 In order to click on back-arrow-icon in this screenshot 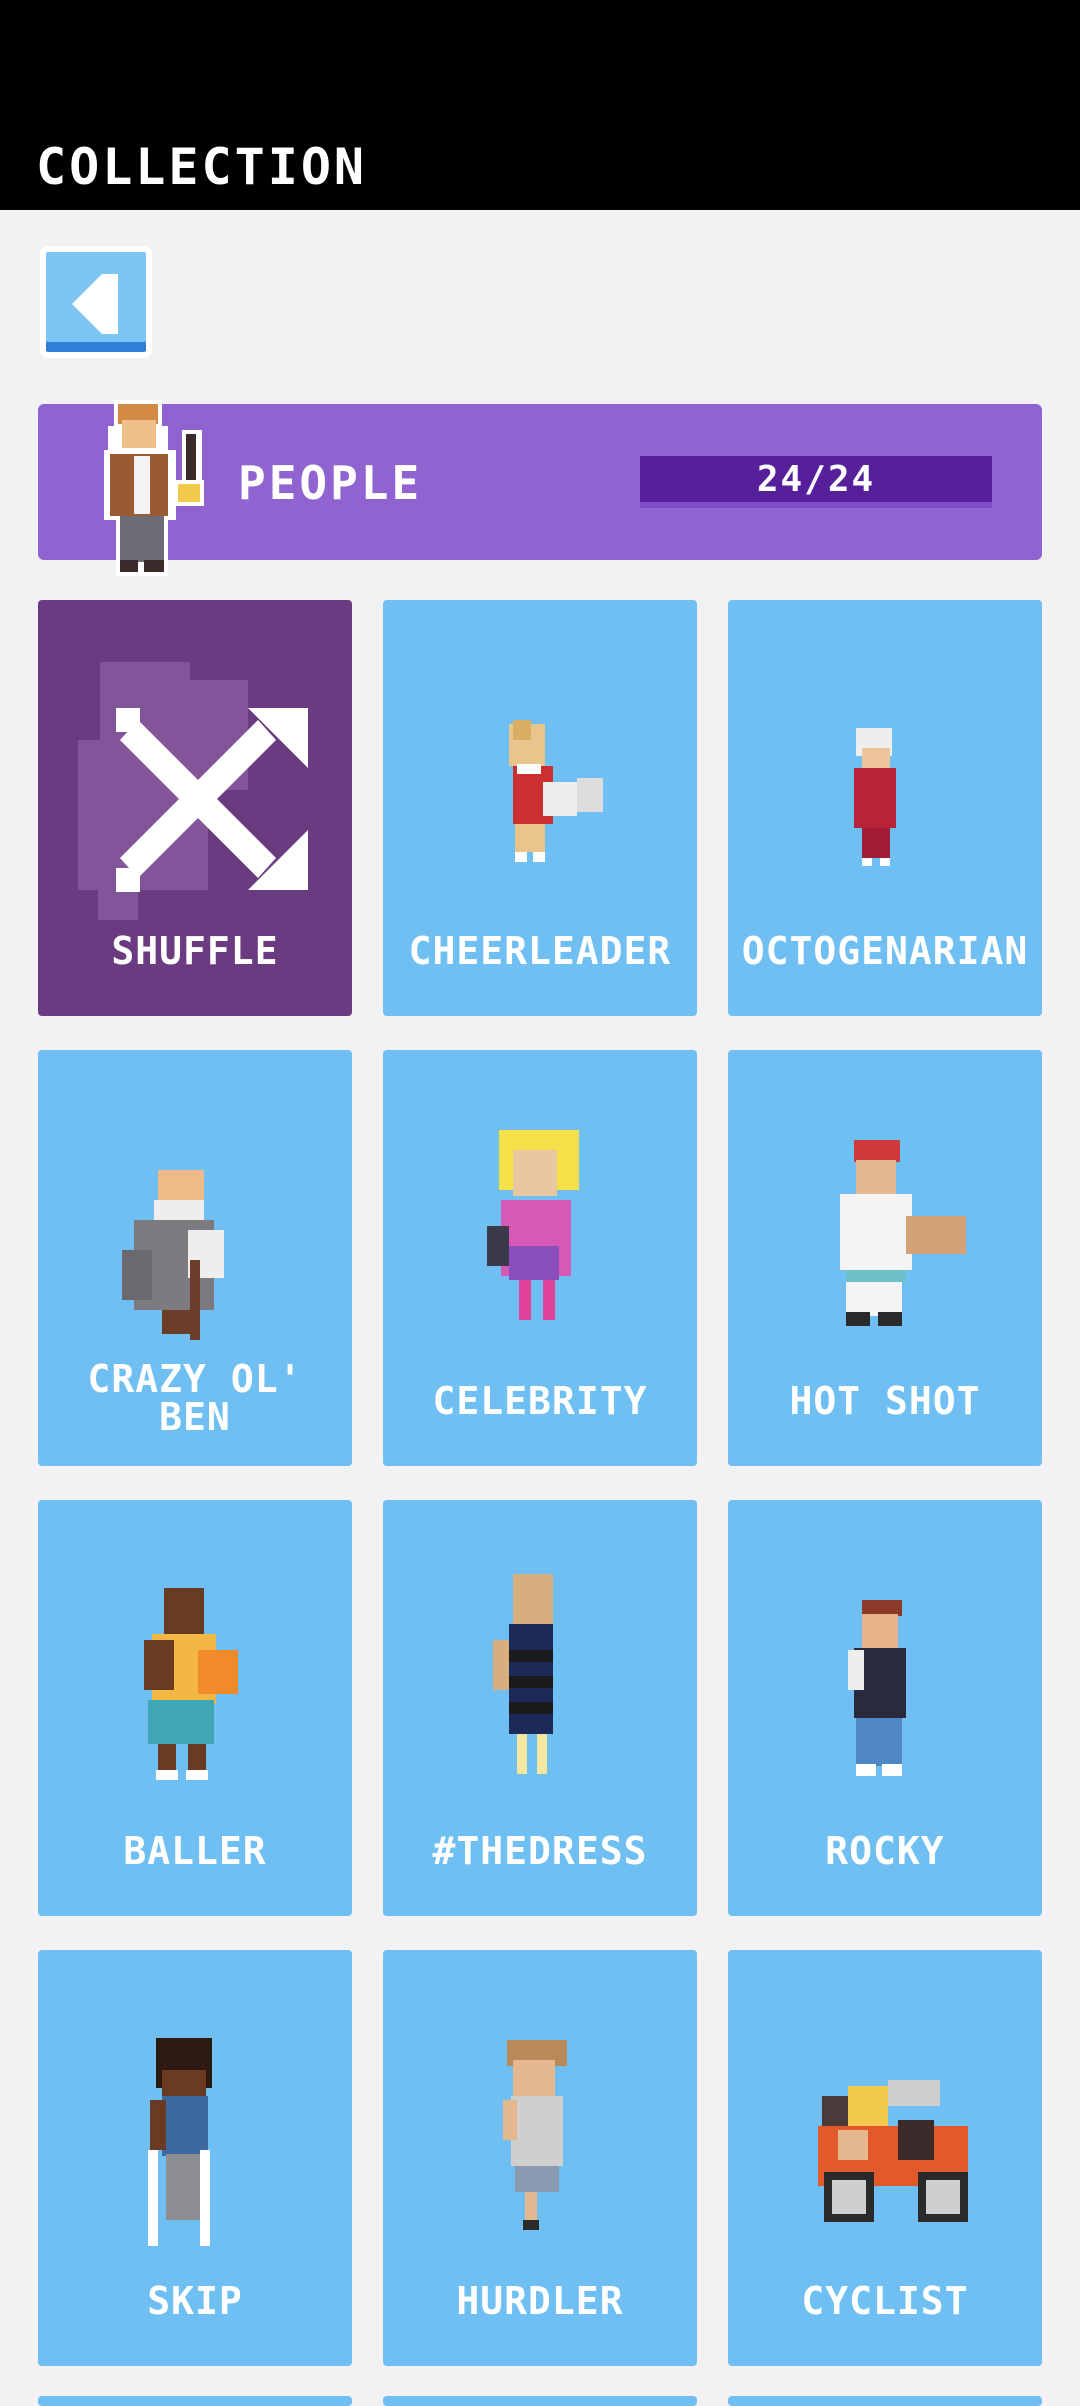, I will do `click(95, 304)`.